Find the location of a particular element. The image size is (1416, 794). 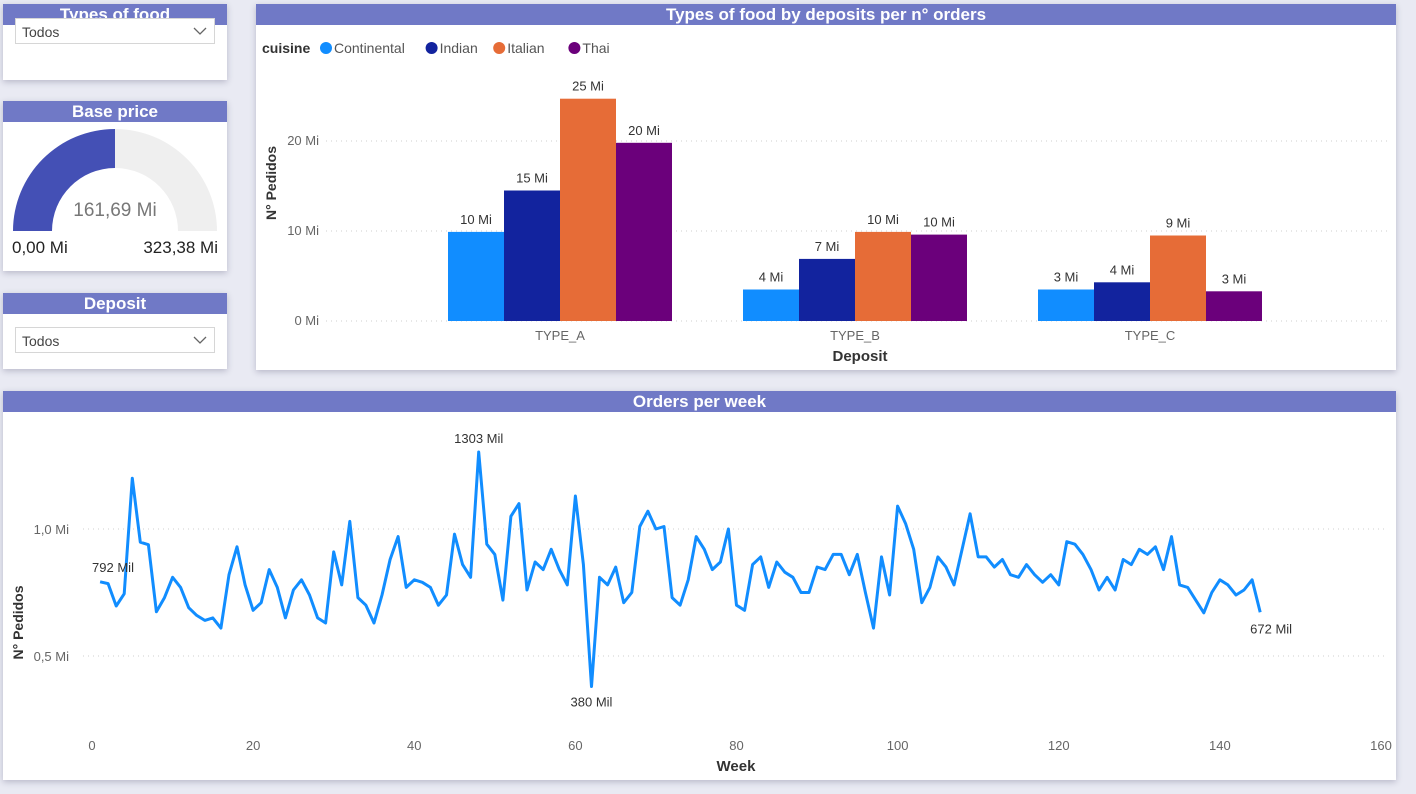

legend-title: cuisine is located at coordinates (286, 48).